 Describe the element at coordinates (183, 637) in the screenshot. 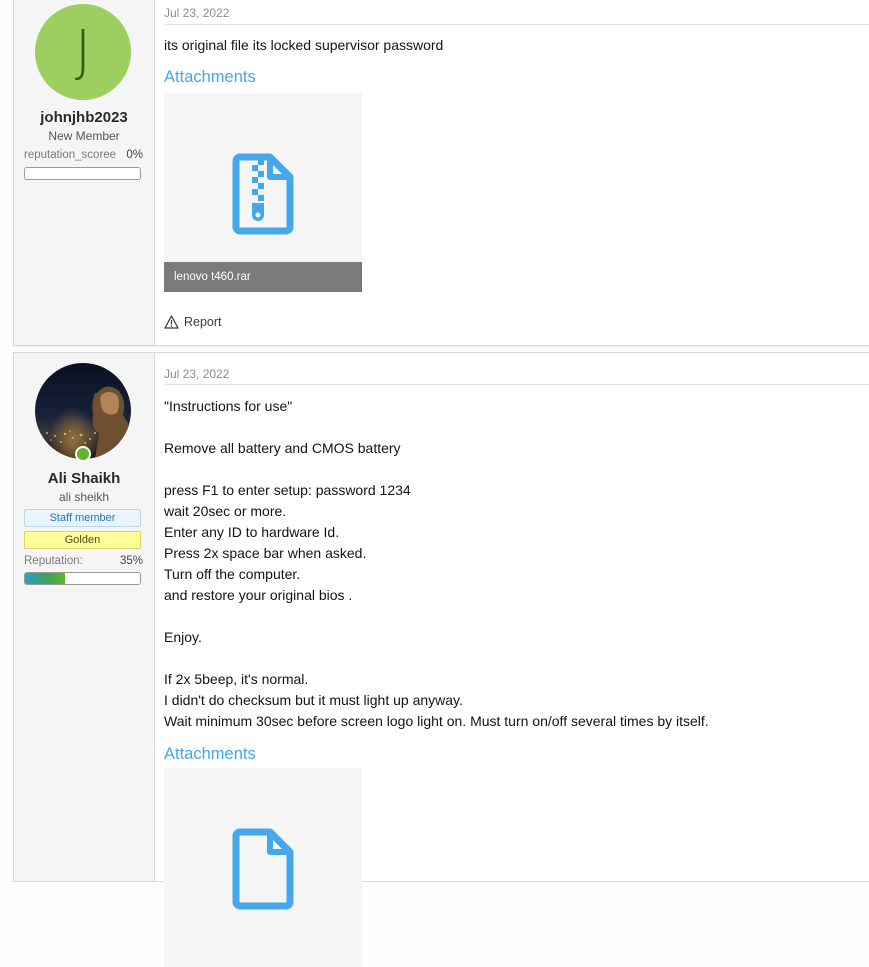

I see `message-line: Enjoy.` at that location.